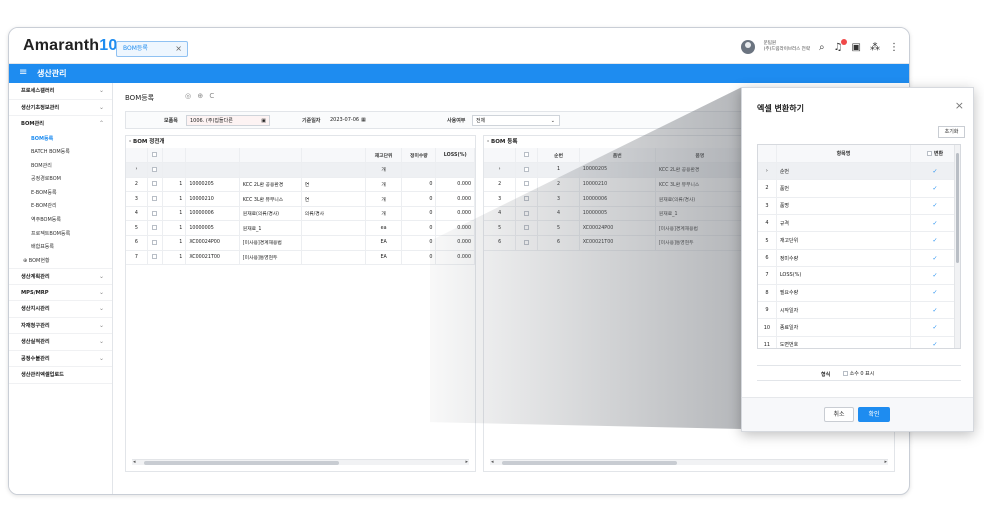 The image size is (984, 517). I want to click on table-row: 5 재고단위 ✓, so click(859, 240).